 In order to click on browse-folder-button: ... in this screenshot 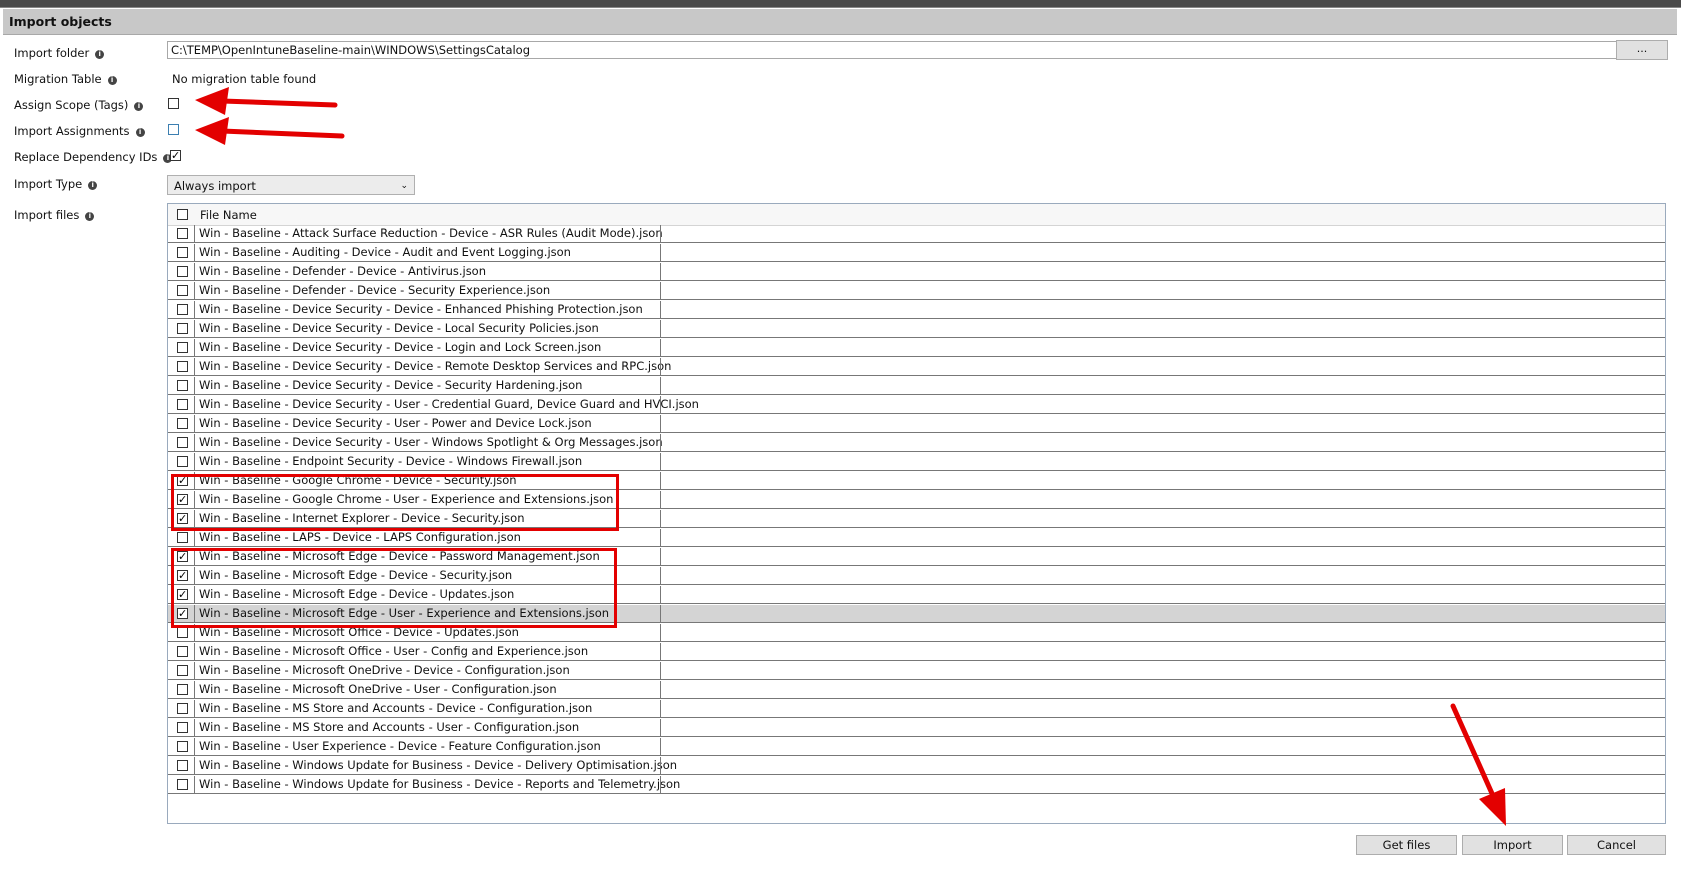, I will do `click(1642, 50)`.